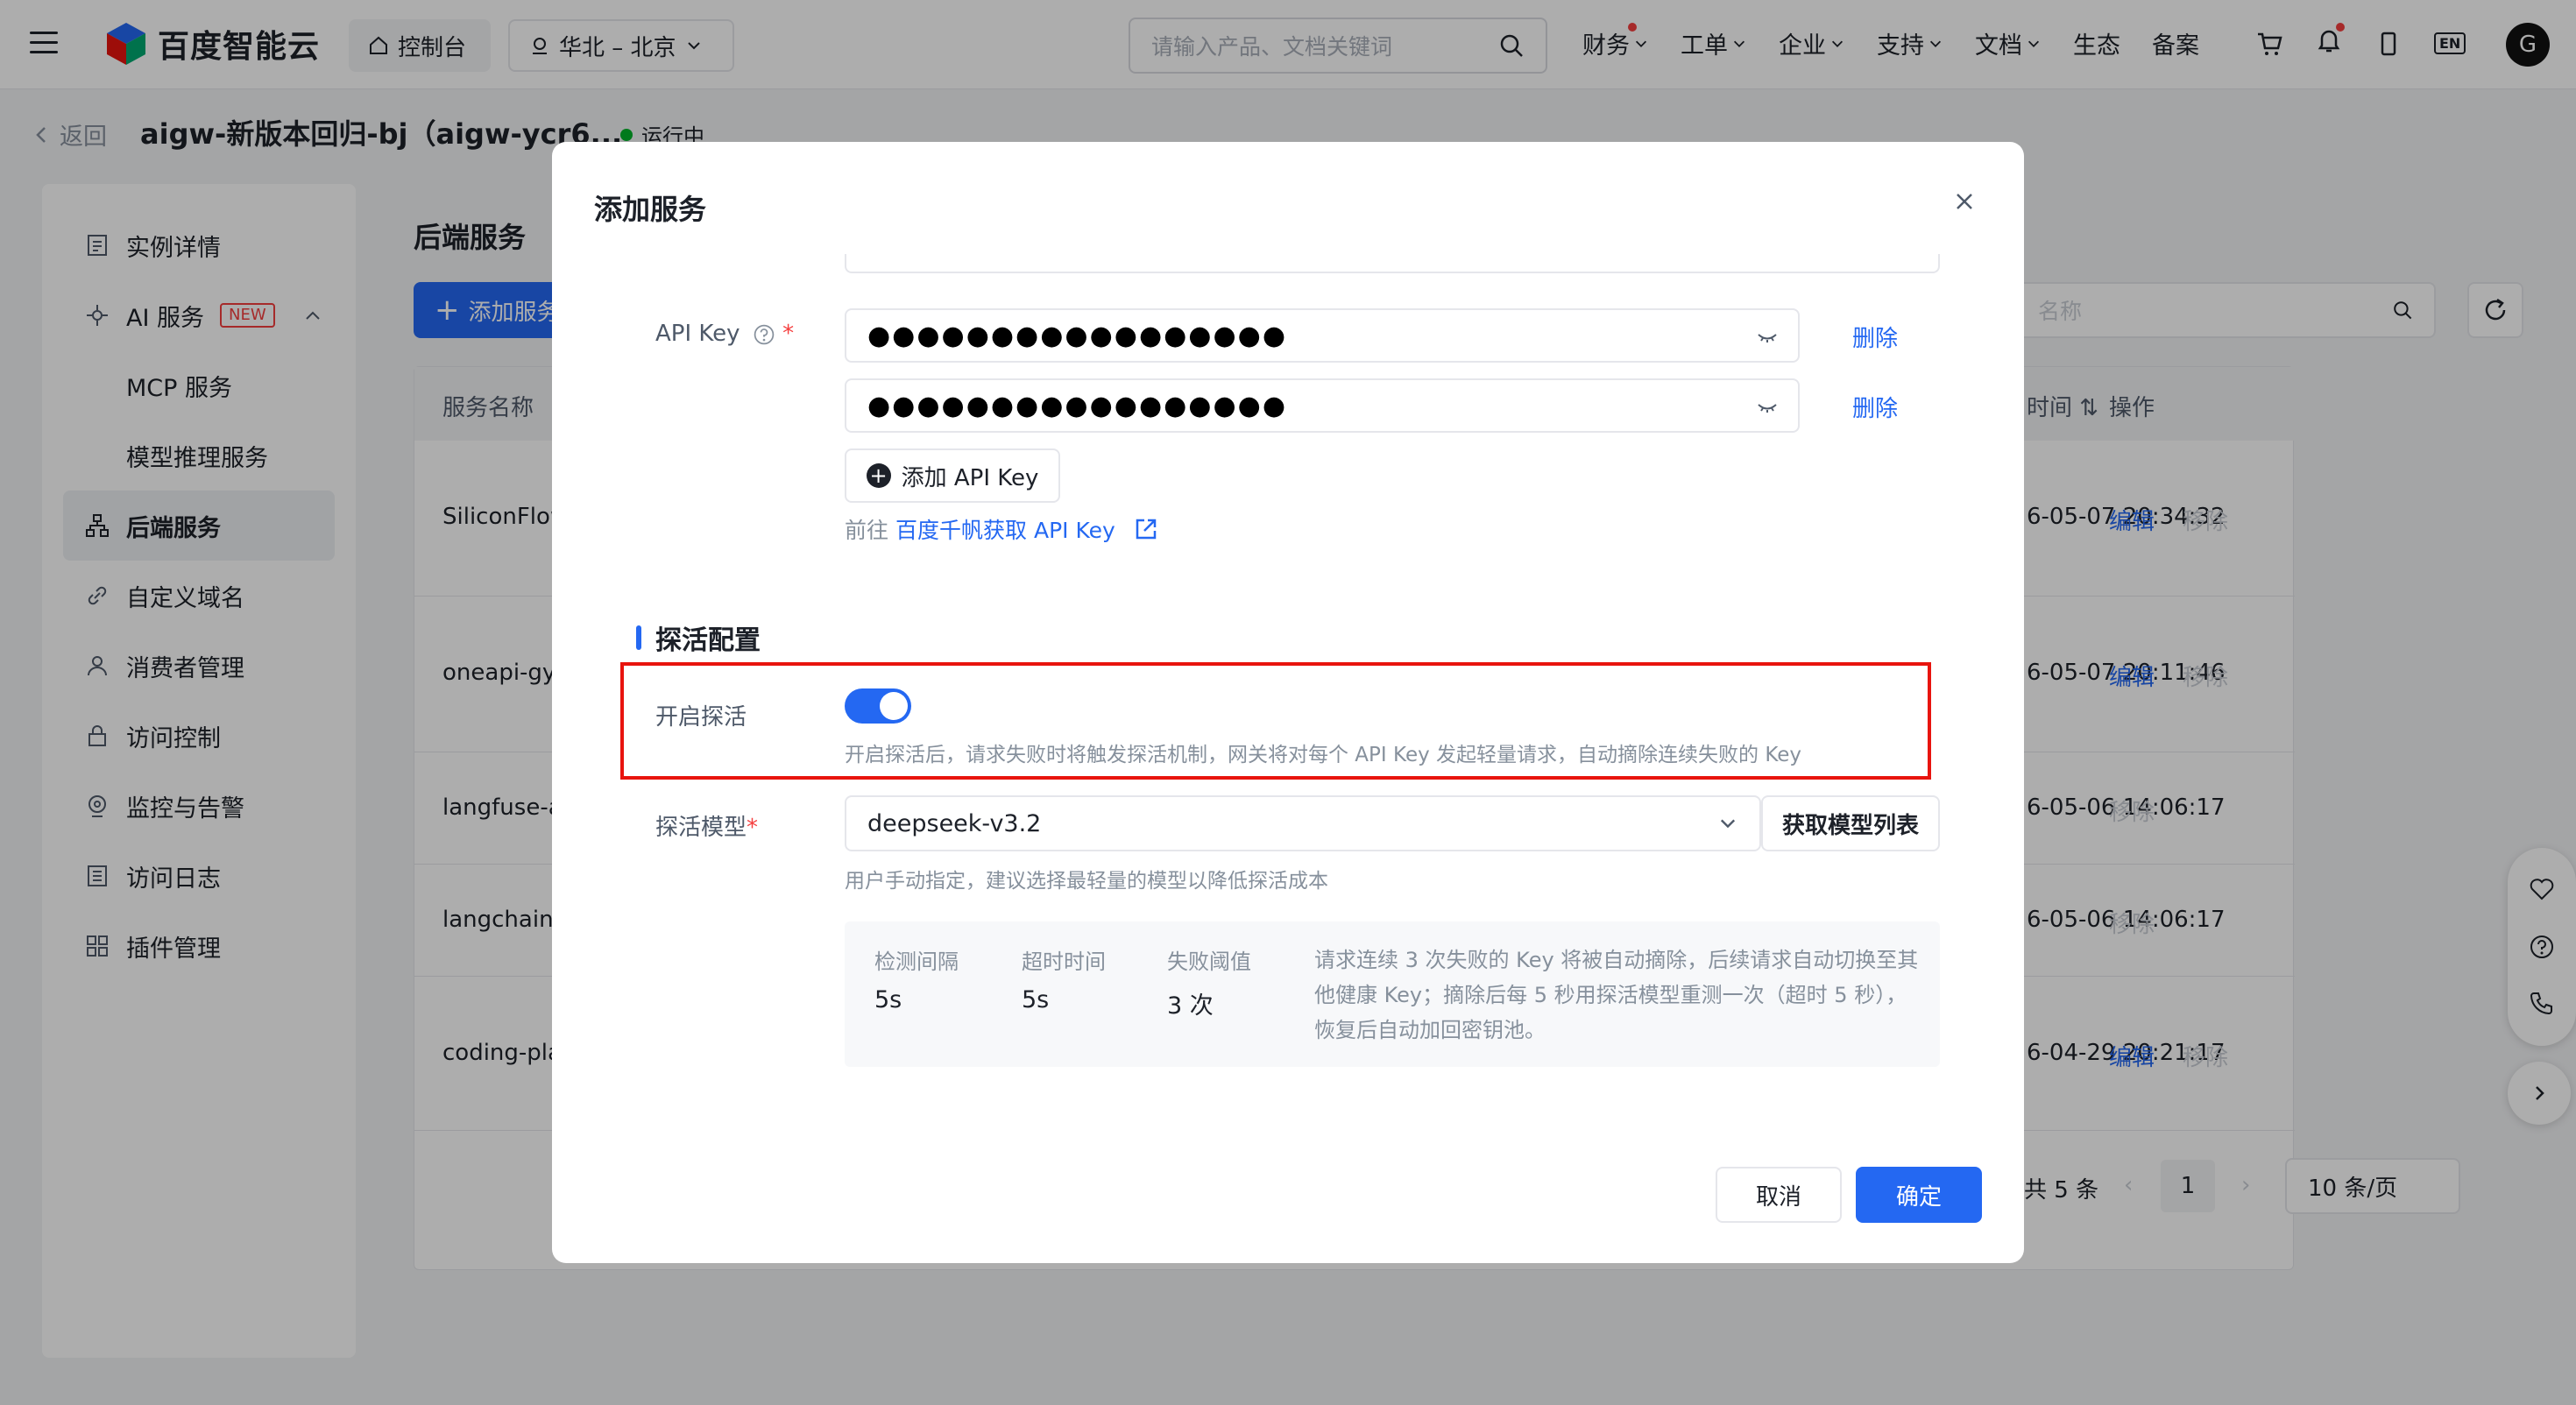 The image size is (2576, 1405). What do you see at coordinates (888, 999) in the screenshot?
I see `interval-value: 5s` at bounding box center [888, 999].